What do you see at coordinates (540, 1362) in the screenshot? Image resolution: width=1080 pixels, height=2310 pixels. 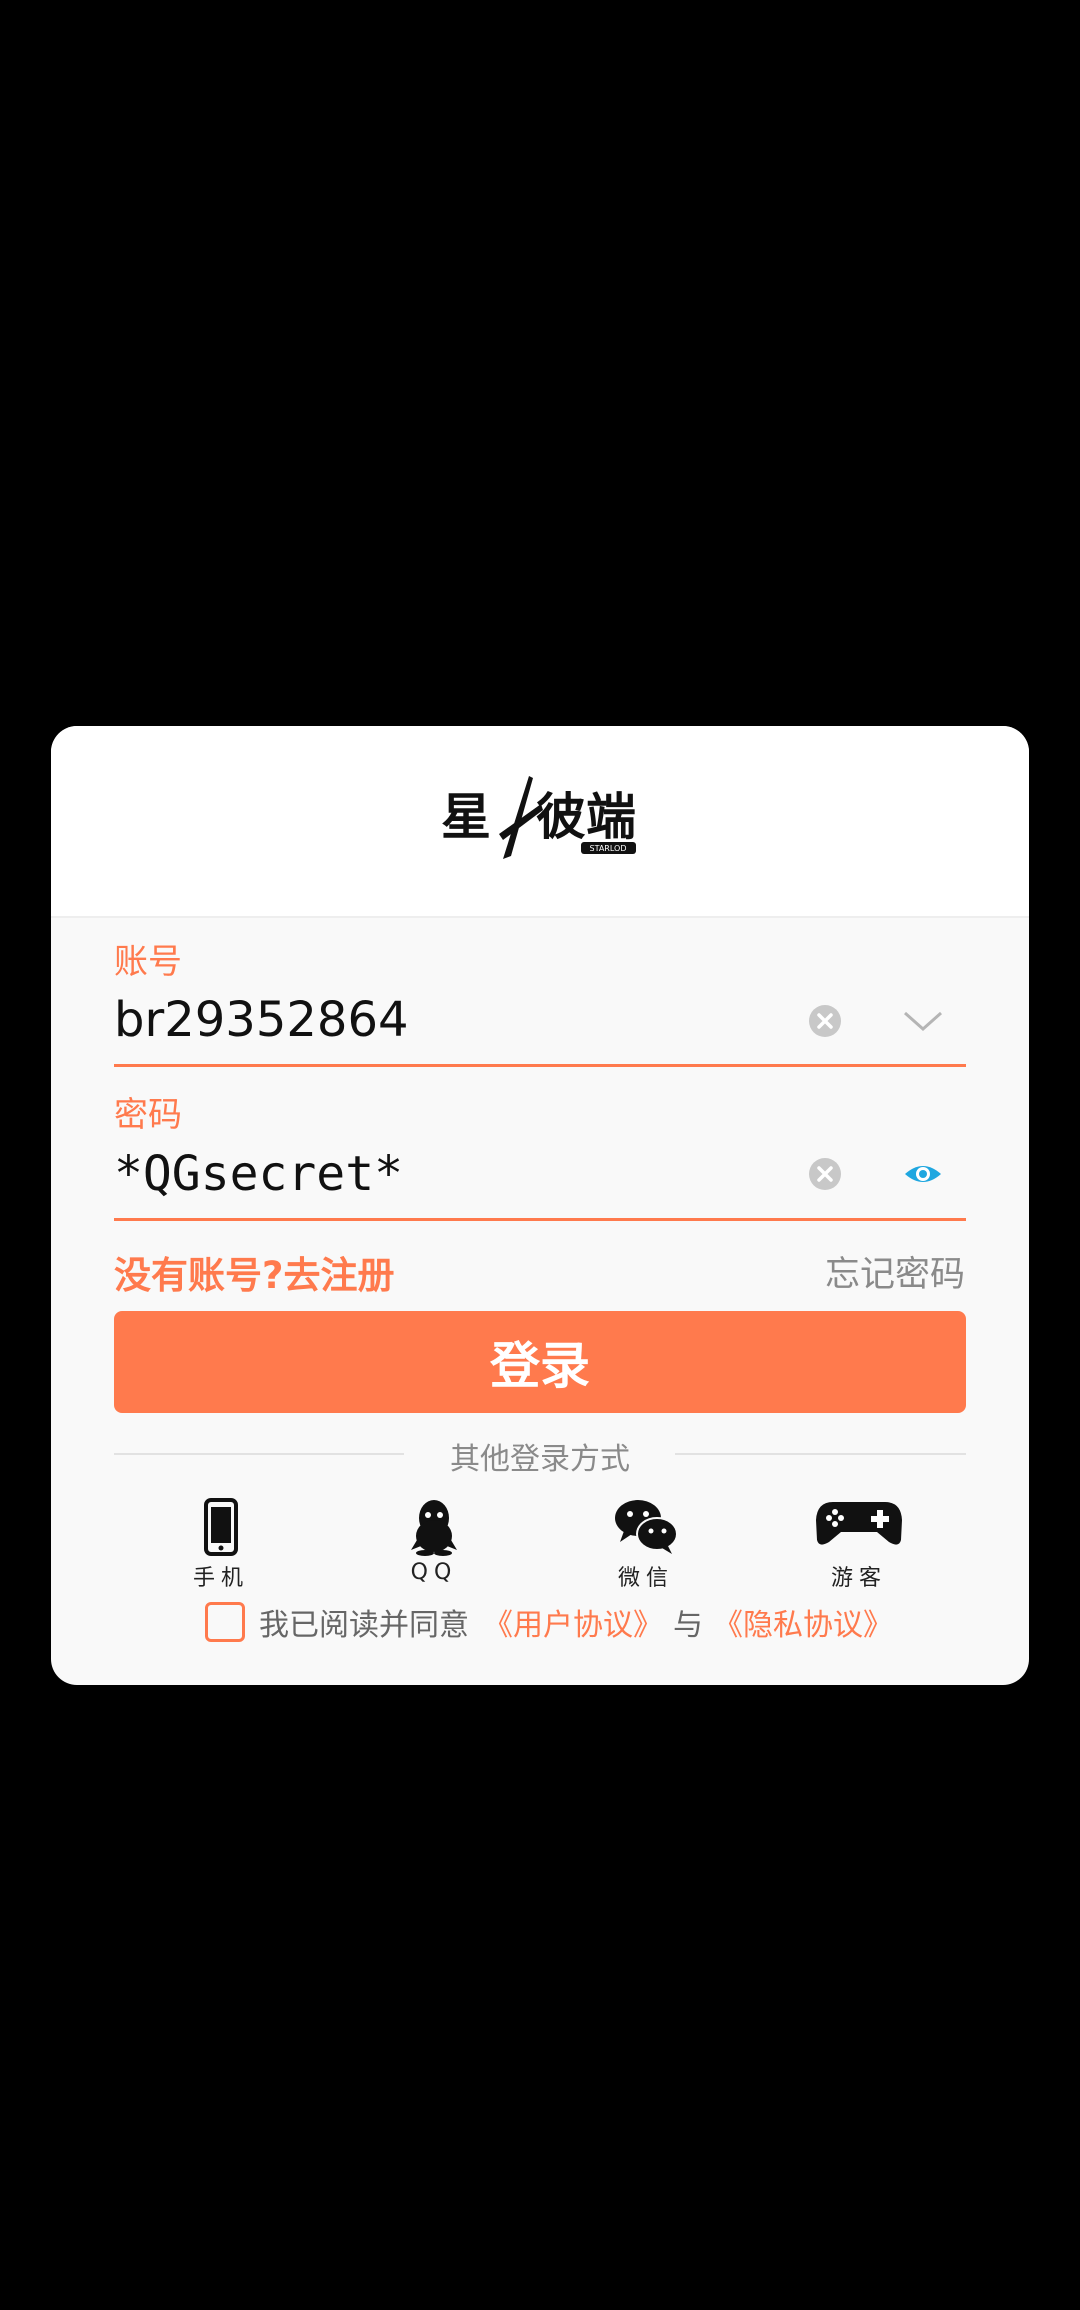 I see `login-button: 登录` at bounding box center [540, 1362].